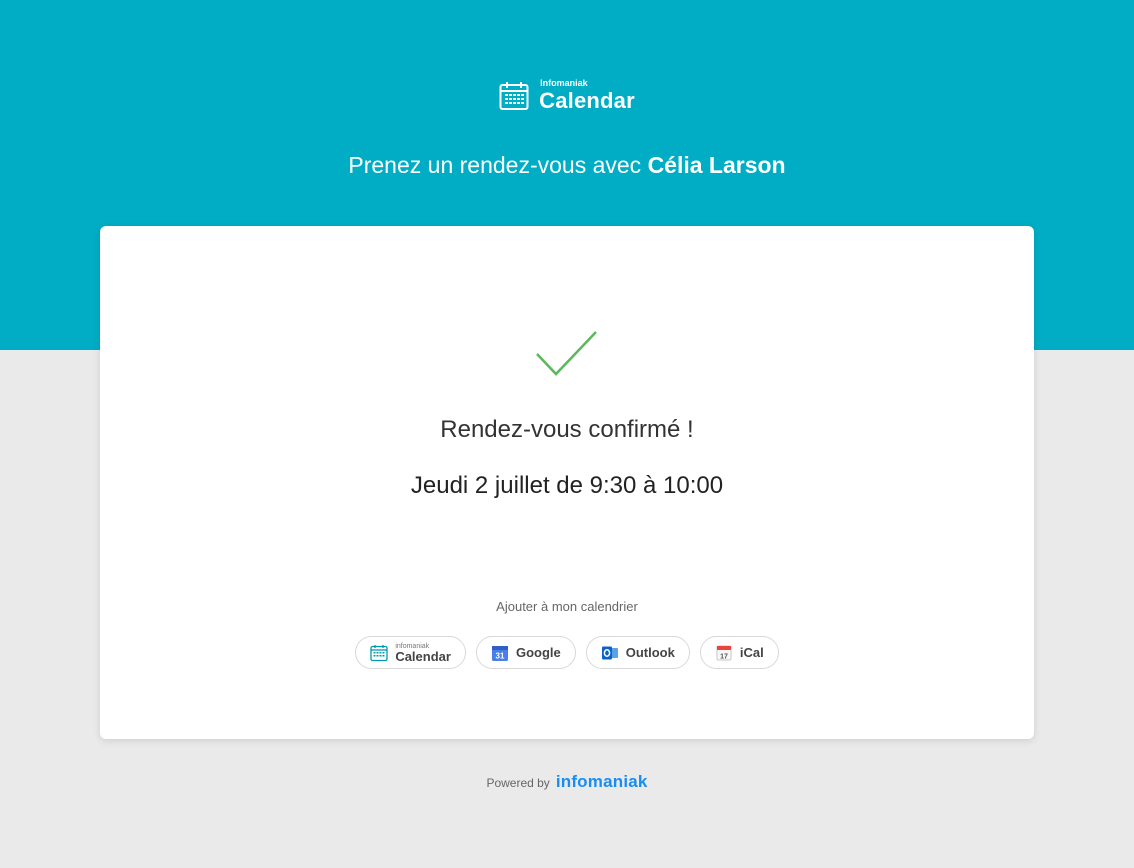  I want to click on page-title: Prenez un rendez-vous avec Célia Larson, so click(567, 165).